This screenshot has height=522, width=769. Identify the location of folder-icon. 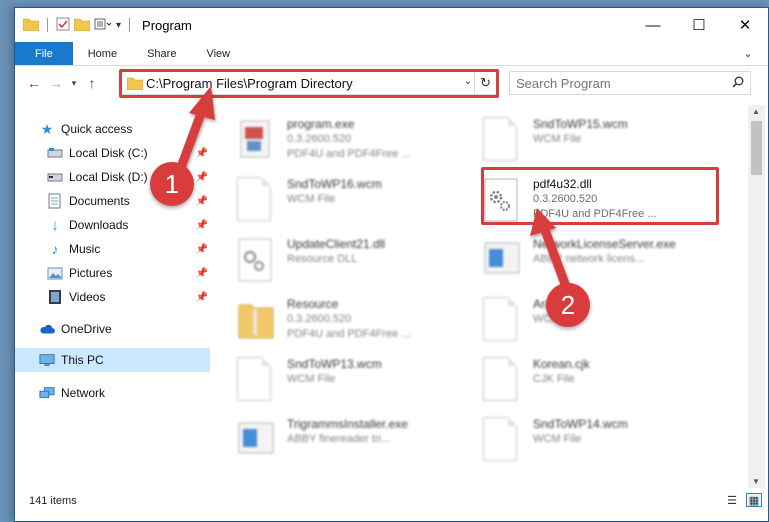
(31, 25).